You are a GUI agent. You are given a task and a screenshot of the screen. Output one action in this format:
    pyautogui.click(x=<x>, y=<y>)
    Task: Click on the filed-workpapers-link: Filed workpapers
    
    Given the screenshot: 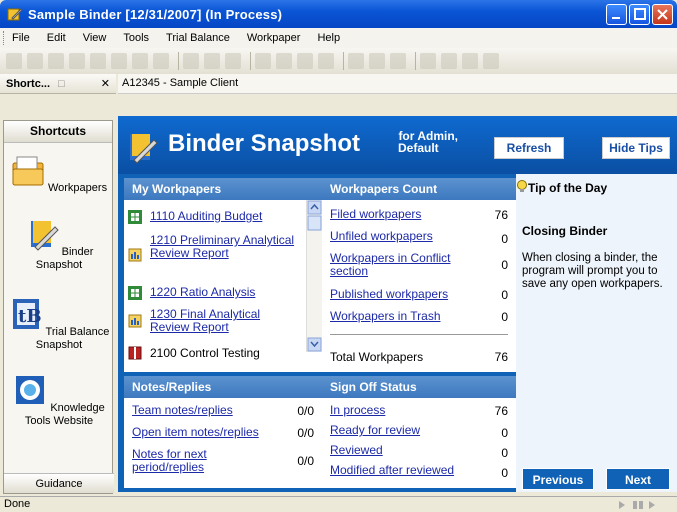 What is the action you would take?
    pyautogui.click(x=375, y=214)
    